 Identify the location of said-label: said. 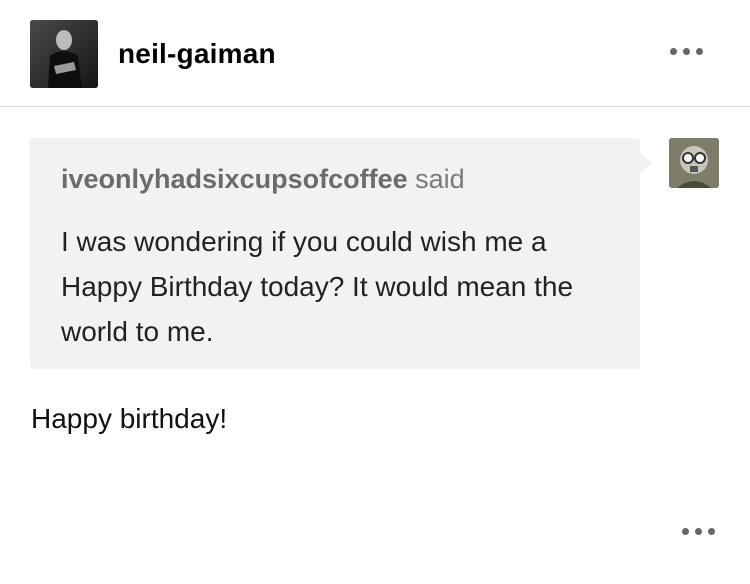
(440, 179).